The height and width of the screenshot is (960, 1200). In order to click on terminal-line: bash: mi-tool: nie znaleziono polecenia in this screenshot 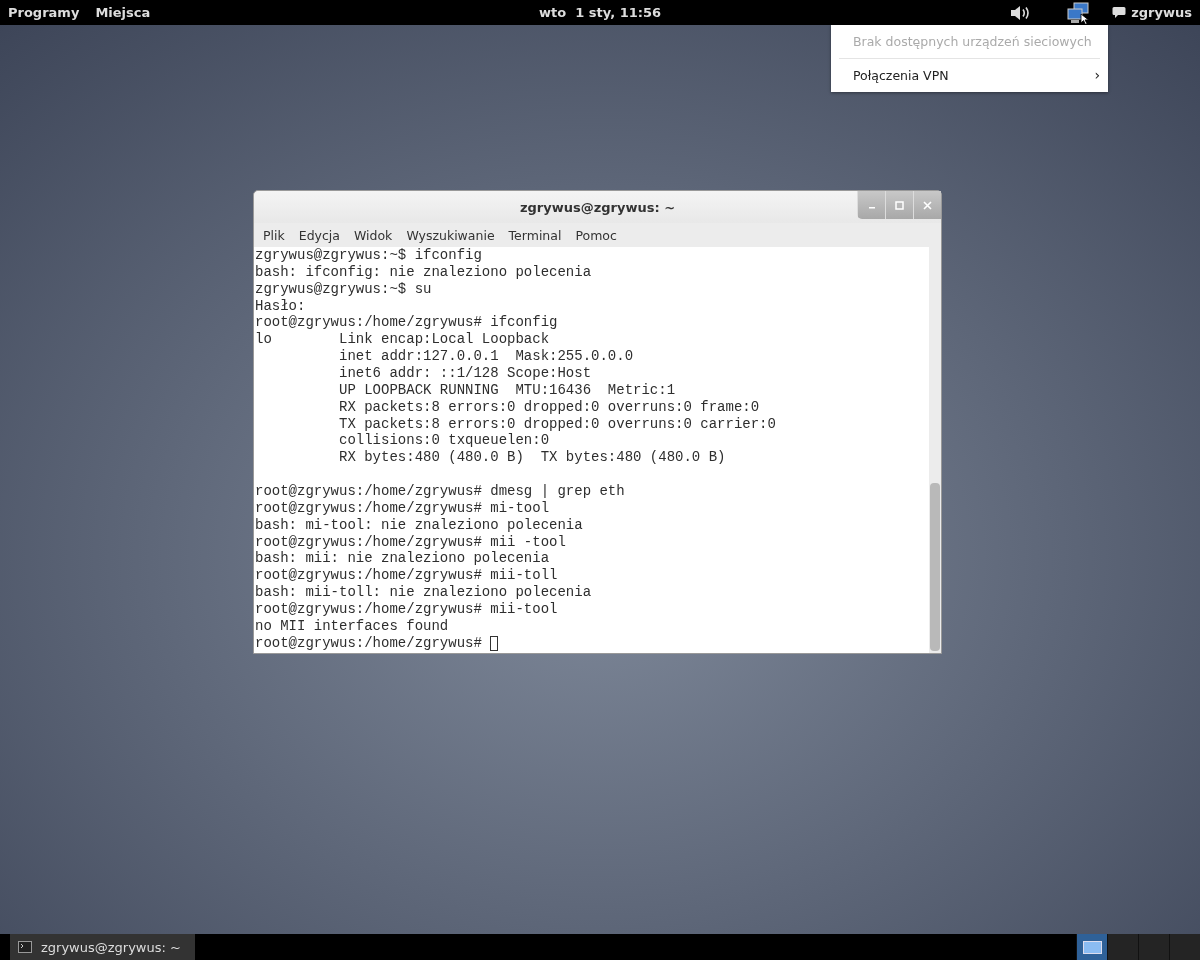, I will do `click(419, 525)`.